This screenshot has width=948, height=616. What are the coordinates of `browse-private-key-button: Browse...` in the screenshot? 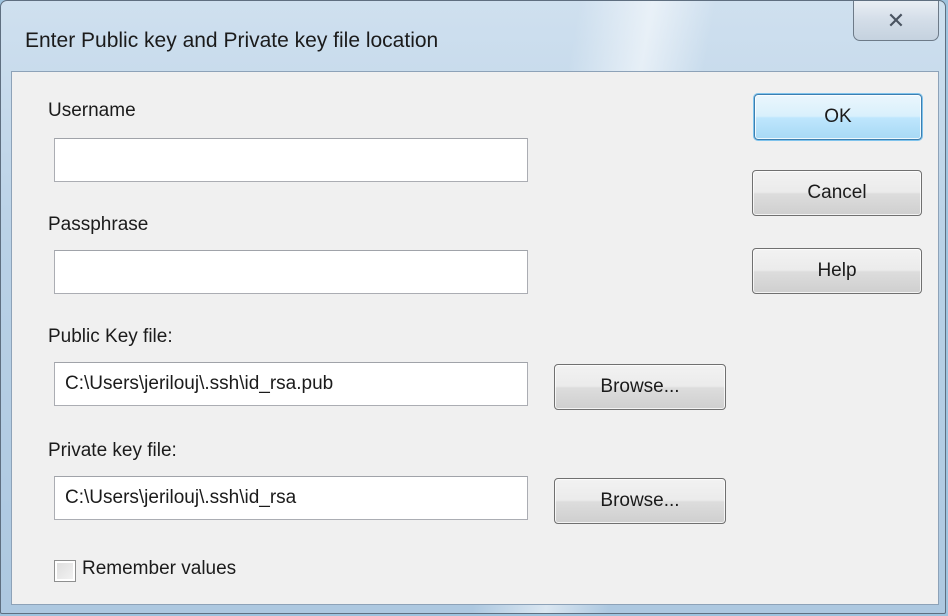 It's located at (640, 501).